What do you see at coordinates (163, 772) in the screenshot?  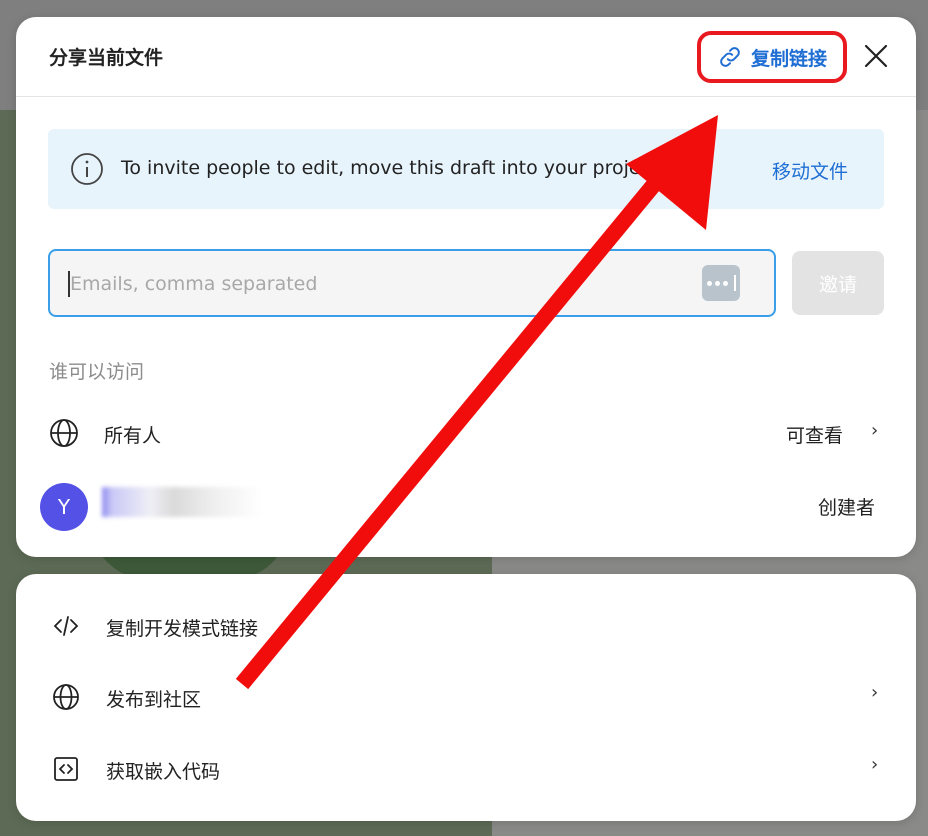 I see `menu-item-label: 获取嵌入代码` at bounding box center [163, 772].